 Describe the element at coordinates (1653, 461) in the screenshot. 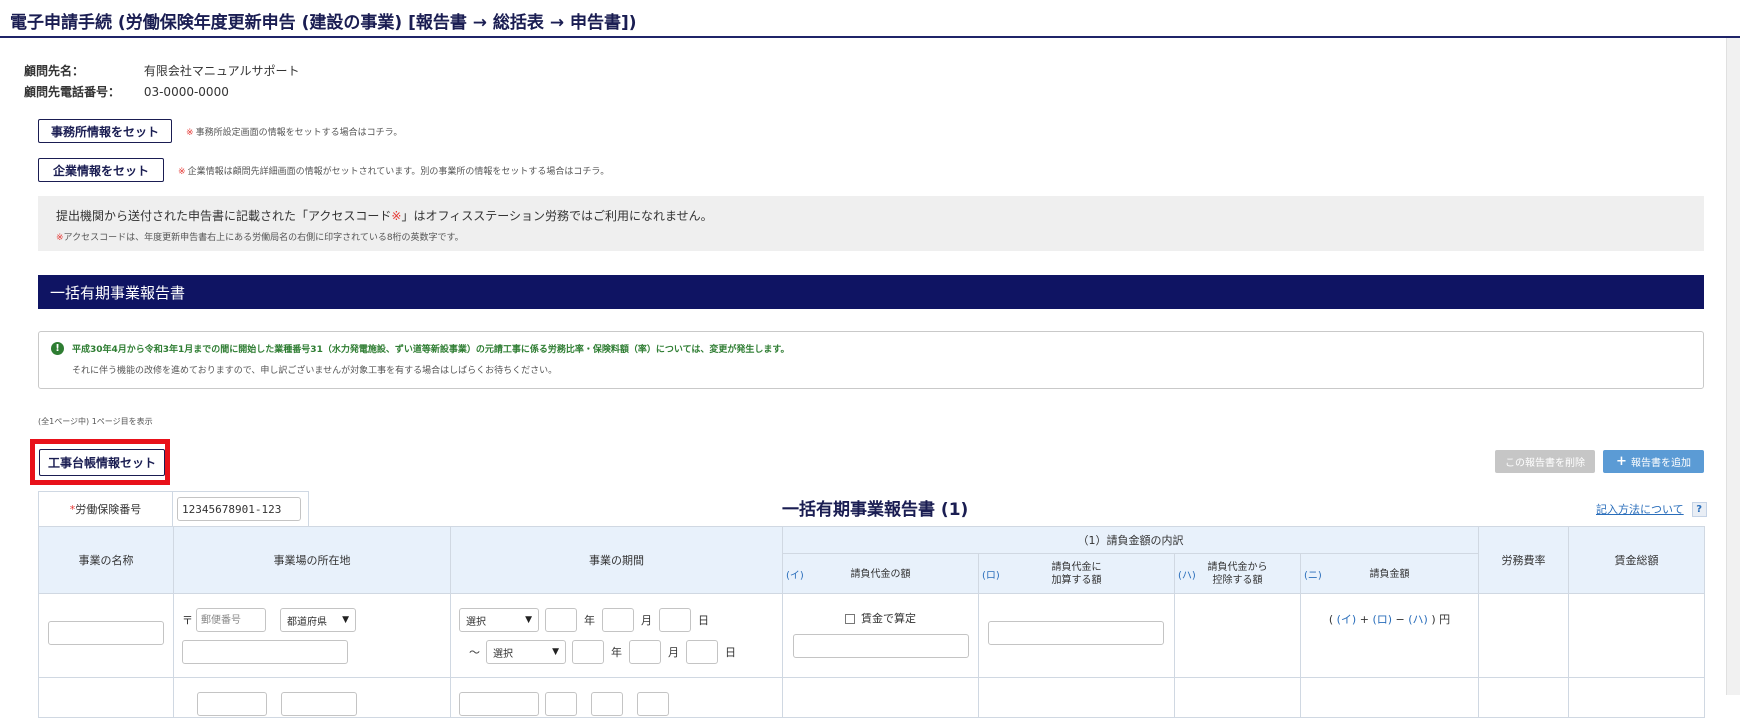

I see `add-report-button: + 報告書を追加` at that location.